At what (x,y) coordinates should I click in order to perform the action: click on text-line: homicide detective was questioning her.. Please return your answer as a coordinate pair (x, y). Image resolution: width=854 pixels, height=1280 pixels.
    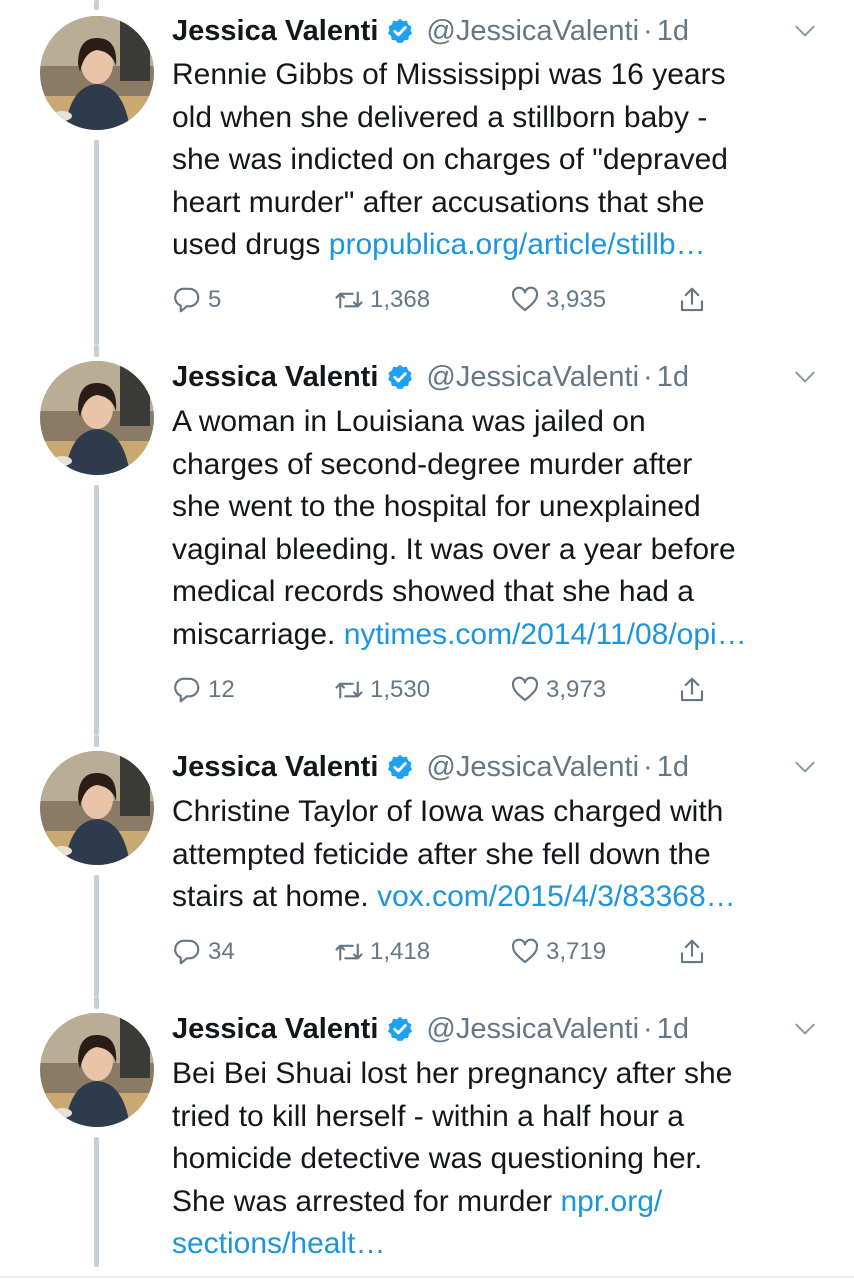
    Looking at the image, I should click on (437, 1158).